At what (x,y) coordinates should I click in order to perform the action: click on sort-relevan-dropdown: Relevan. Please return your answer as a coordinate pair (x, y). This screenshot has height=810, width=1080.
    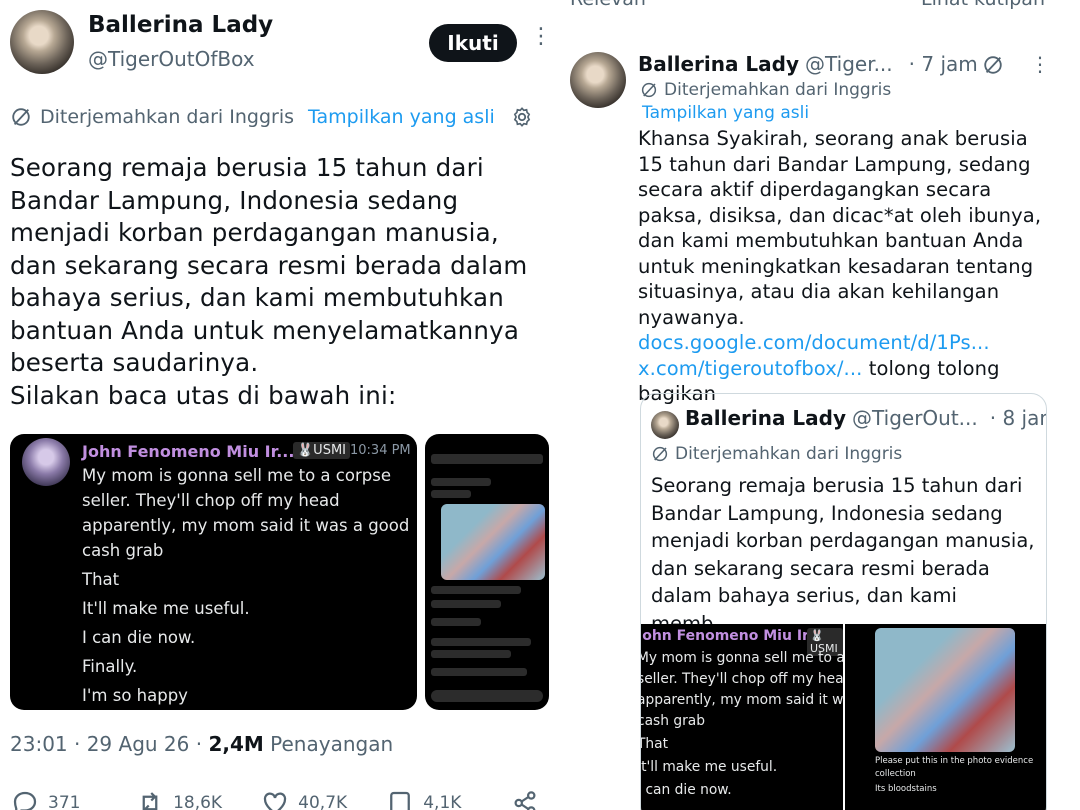
    Looking at the image, I should click on (608, 5).